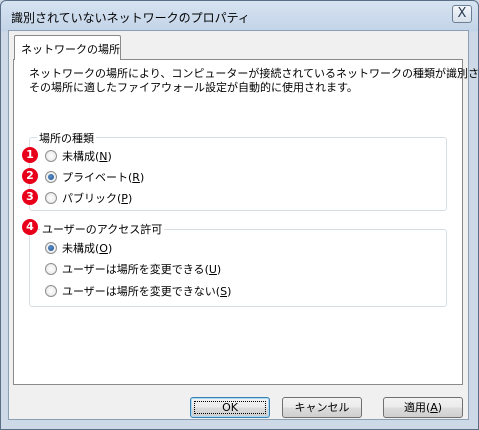 The image size is (479, 430). What do you see at coordinates (30, 155) in the screenshot?
I see `annotation-badge-1: 1` at bounding box center [30, 155].